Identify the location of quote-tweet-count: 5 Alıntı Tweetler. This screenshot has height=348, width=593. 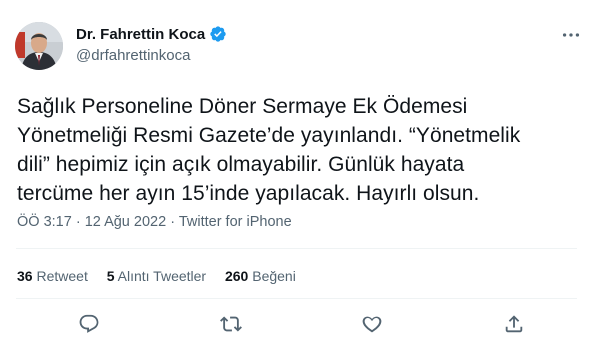
(156, 276).